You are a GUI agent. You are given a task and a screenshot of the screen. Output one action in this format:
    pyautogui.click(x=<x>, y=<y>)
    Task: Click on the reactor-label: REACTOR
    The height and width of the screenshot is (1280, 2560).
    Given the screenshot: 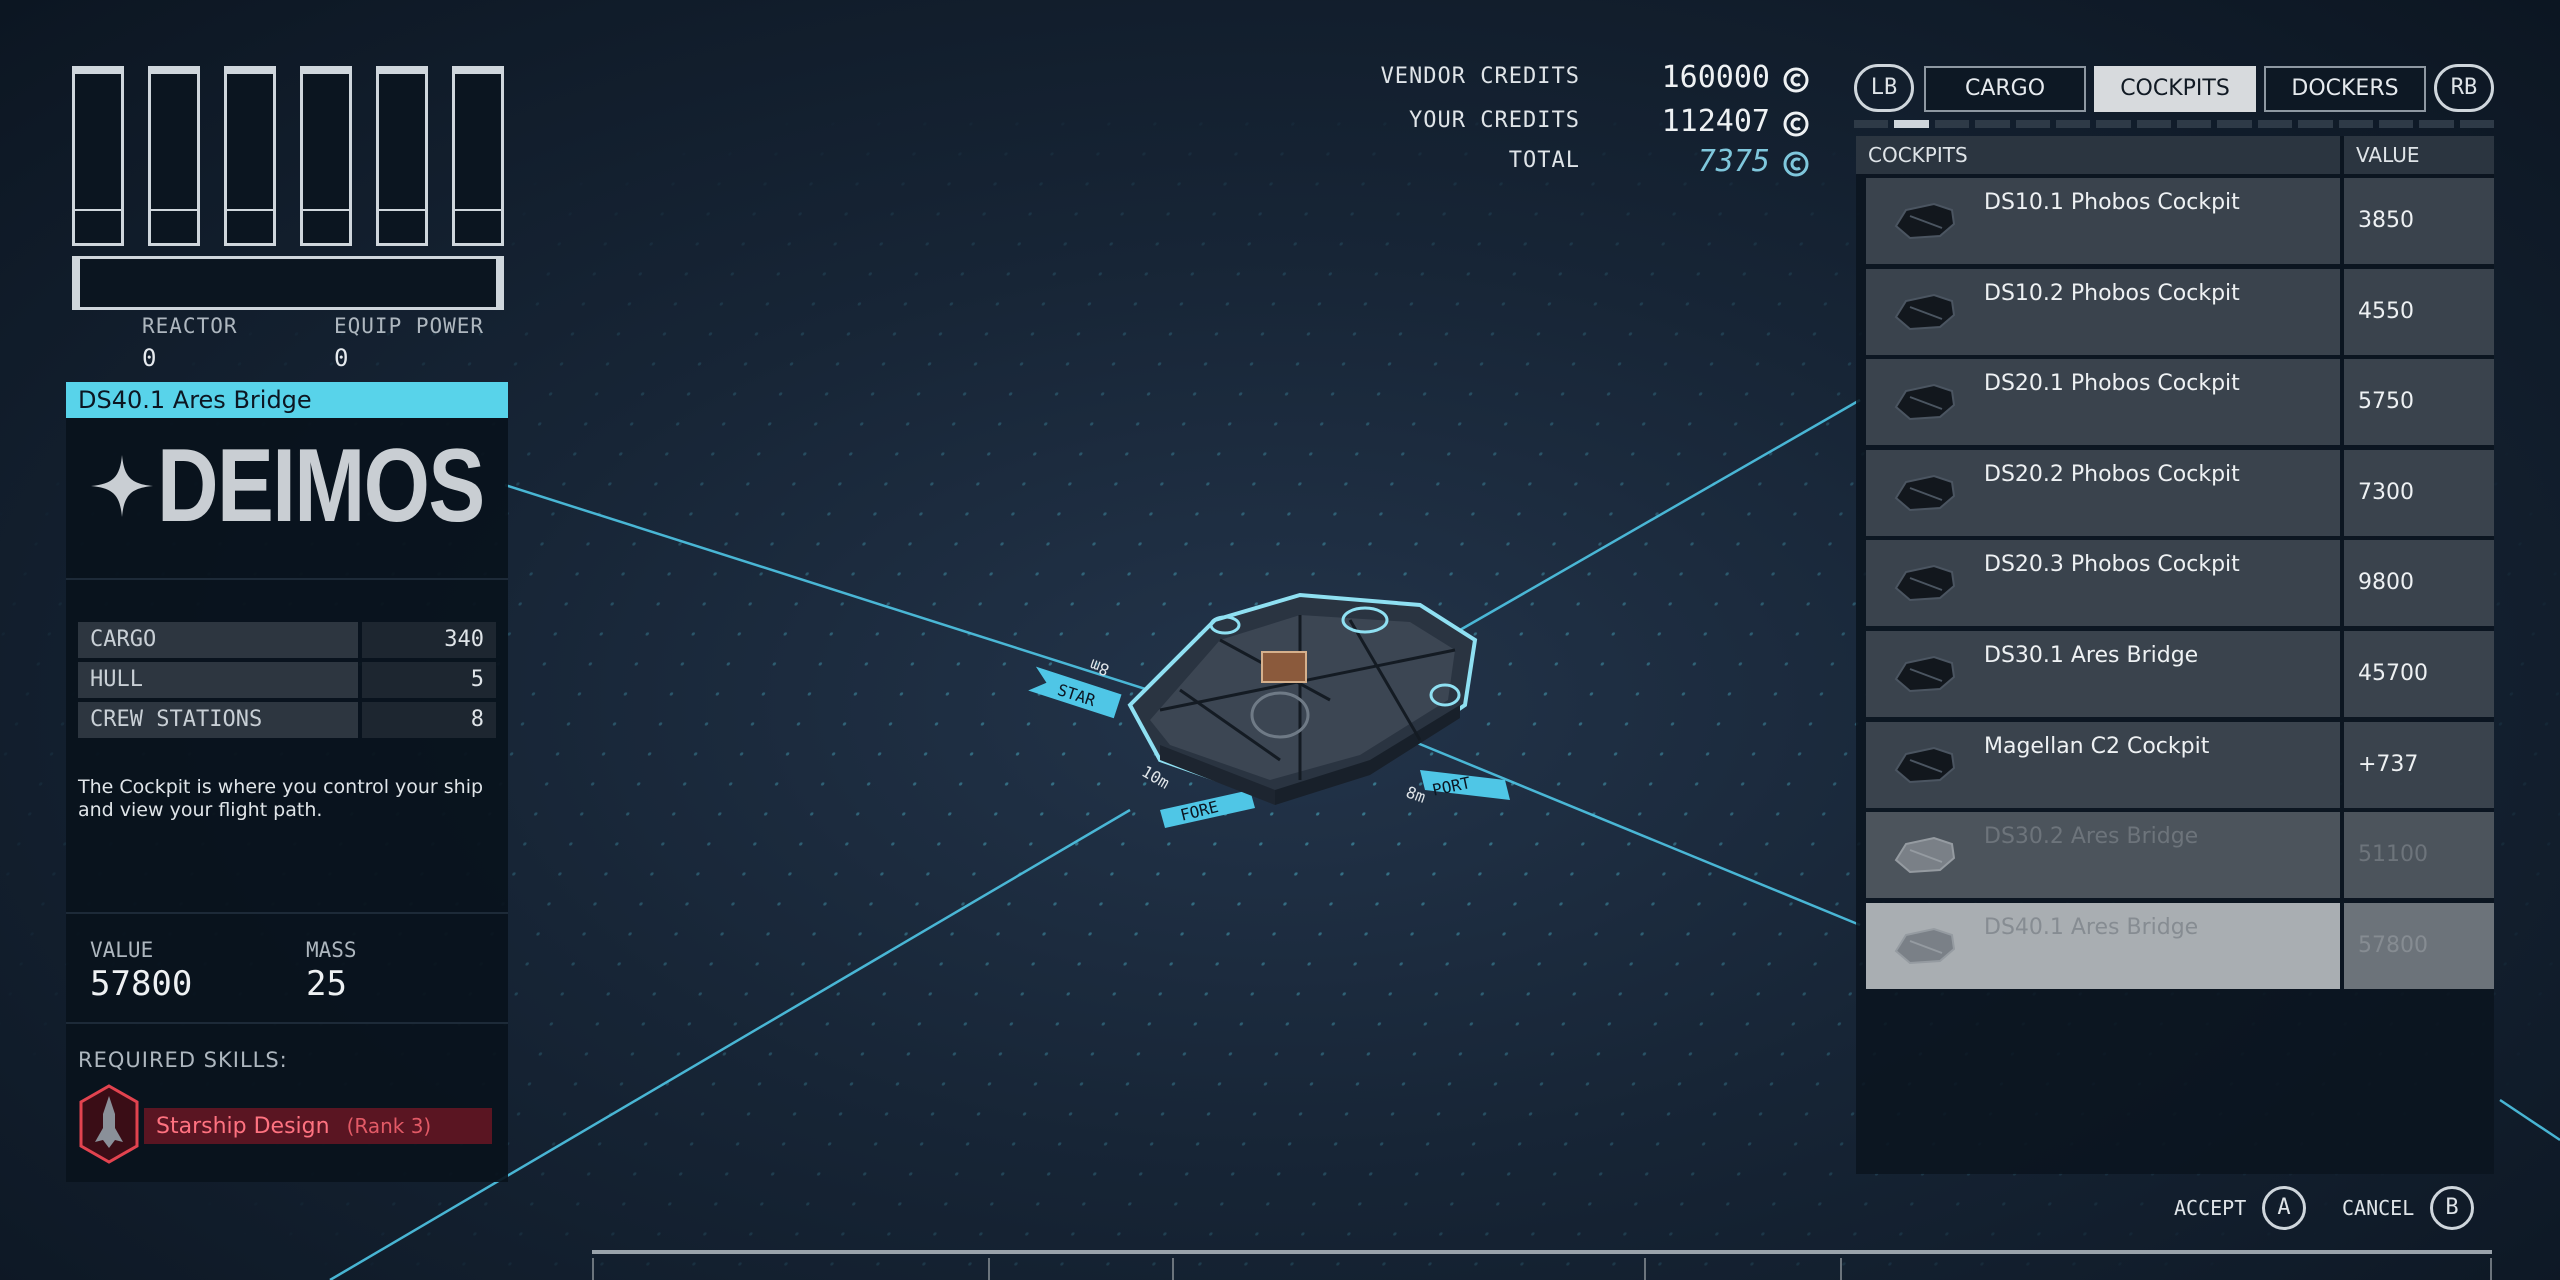 What is the action you would take?
    pyautogui.click(x=190, y=326)
    